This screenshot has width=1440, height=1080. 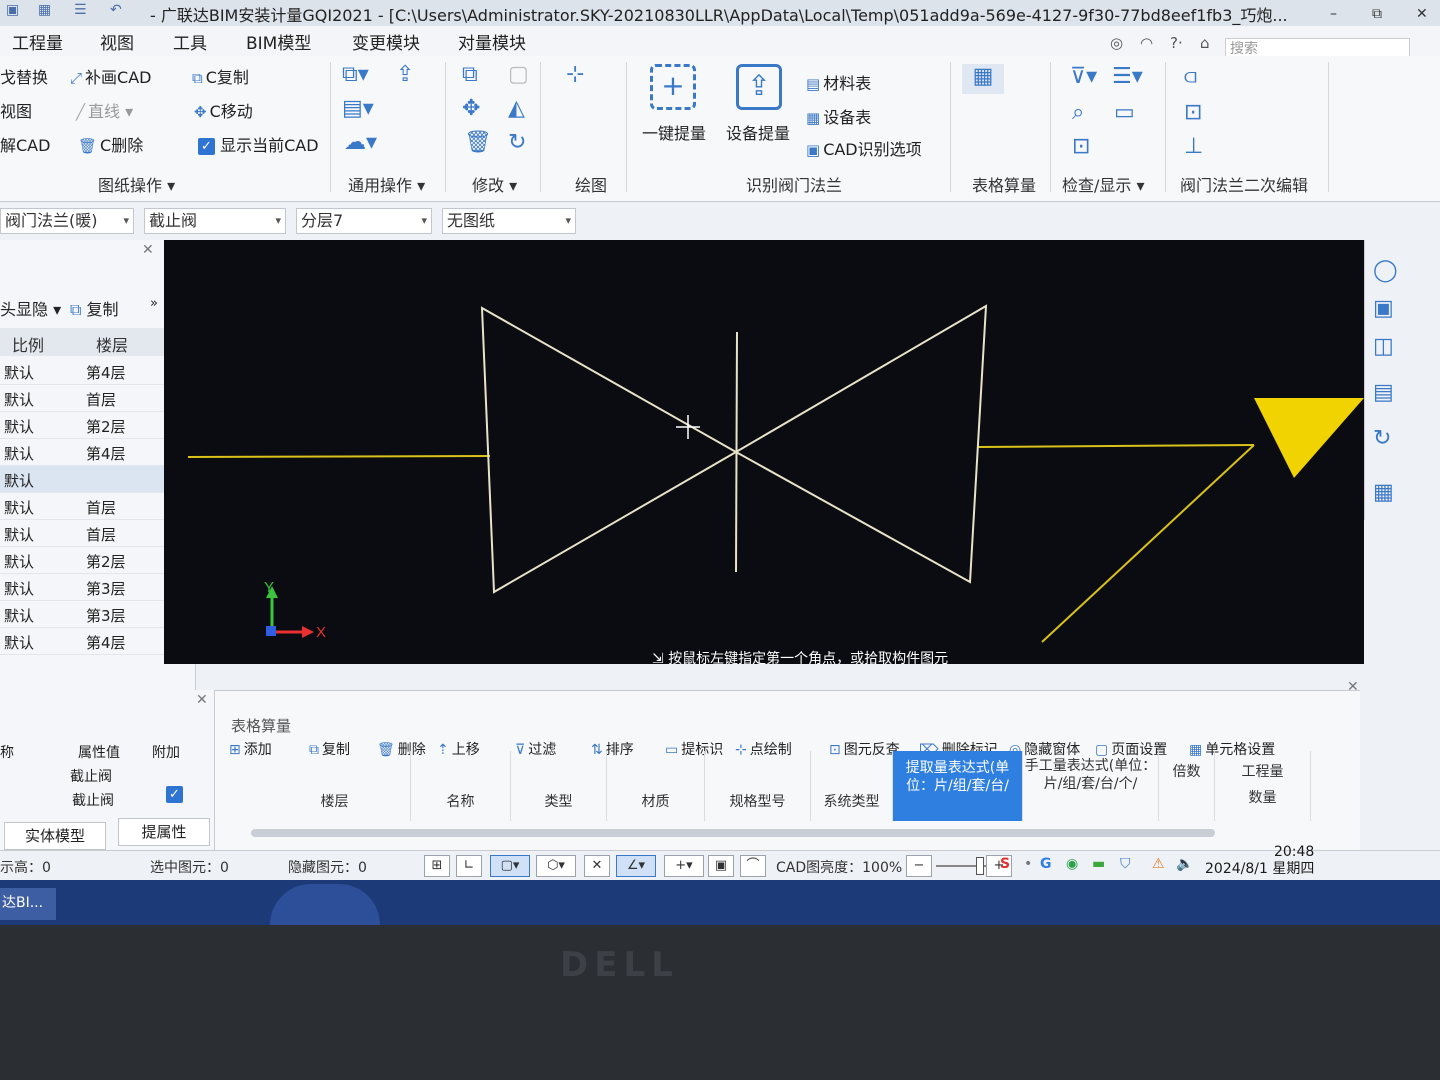 I want to click on solid-model-button: 实体模型, so click(x=55, y=836).